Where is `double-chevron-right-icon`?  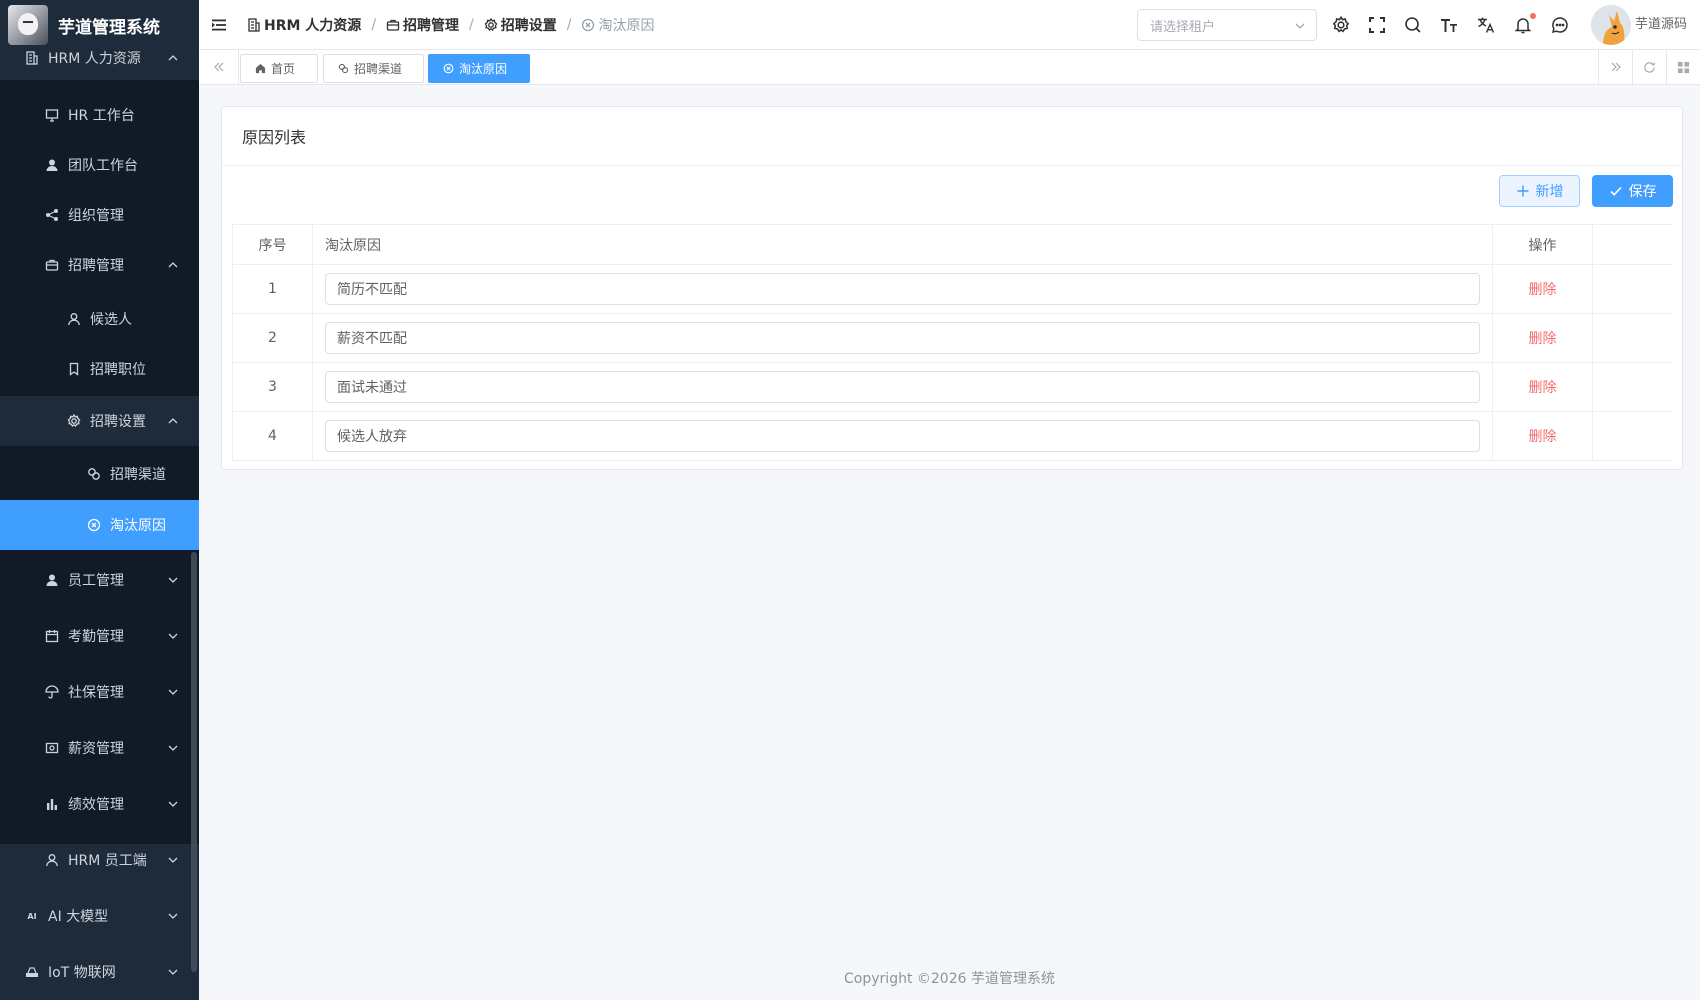
double-chevron-right-icon is located at coordinates (1615, 67).